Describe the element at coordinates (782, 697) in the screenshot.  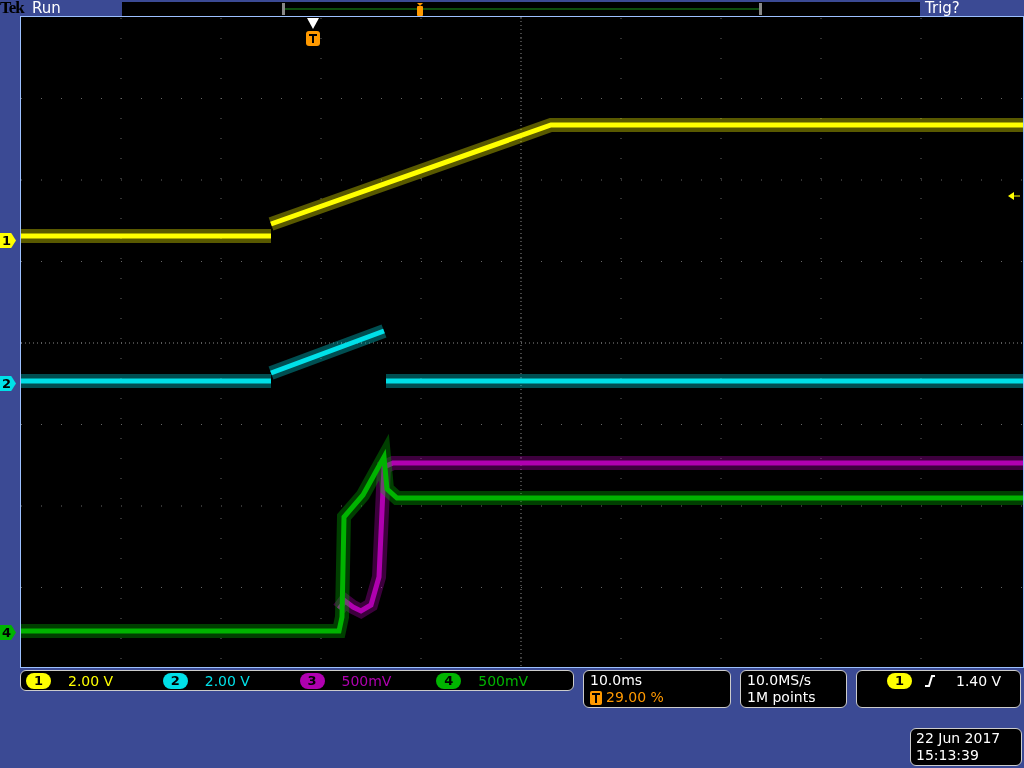
I see `record-length: 1M points` at that location.